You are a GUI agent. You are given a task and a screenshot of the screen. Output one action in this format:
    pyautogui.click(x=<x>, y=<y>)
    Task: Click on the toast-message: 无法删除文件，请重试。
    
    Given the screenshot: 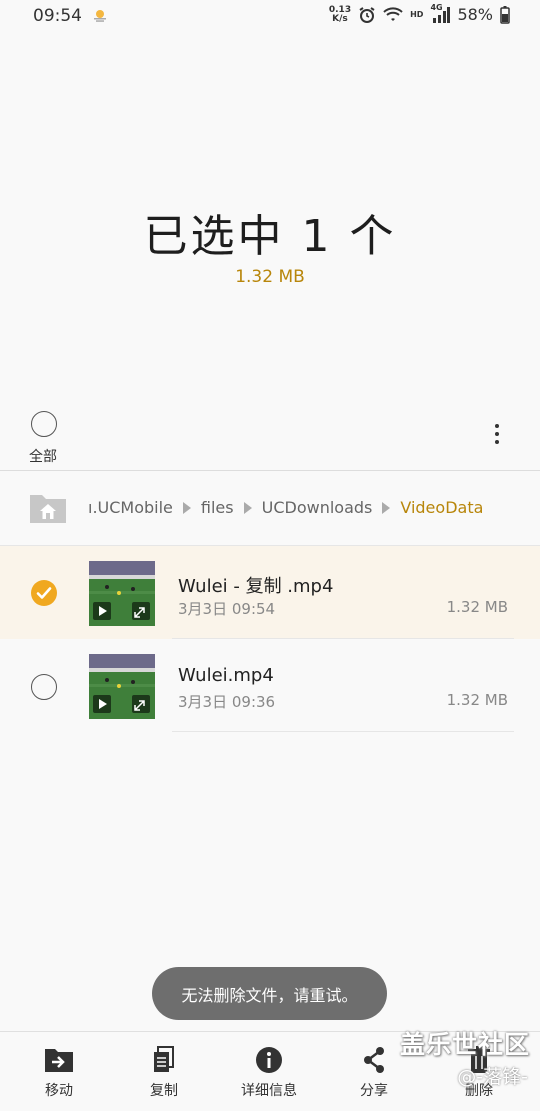 What is the action you would take?
    pyautogui.click(x=269, y=993)
    